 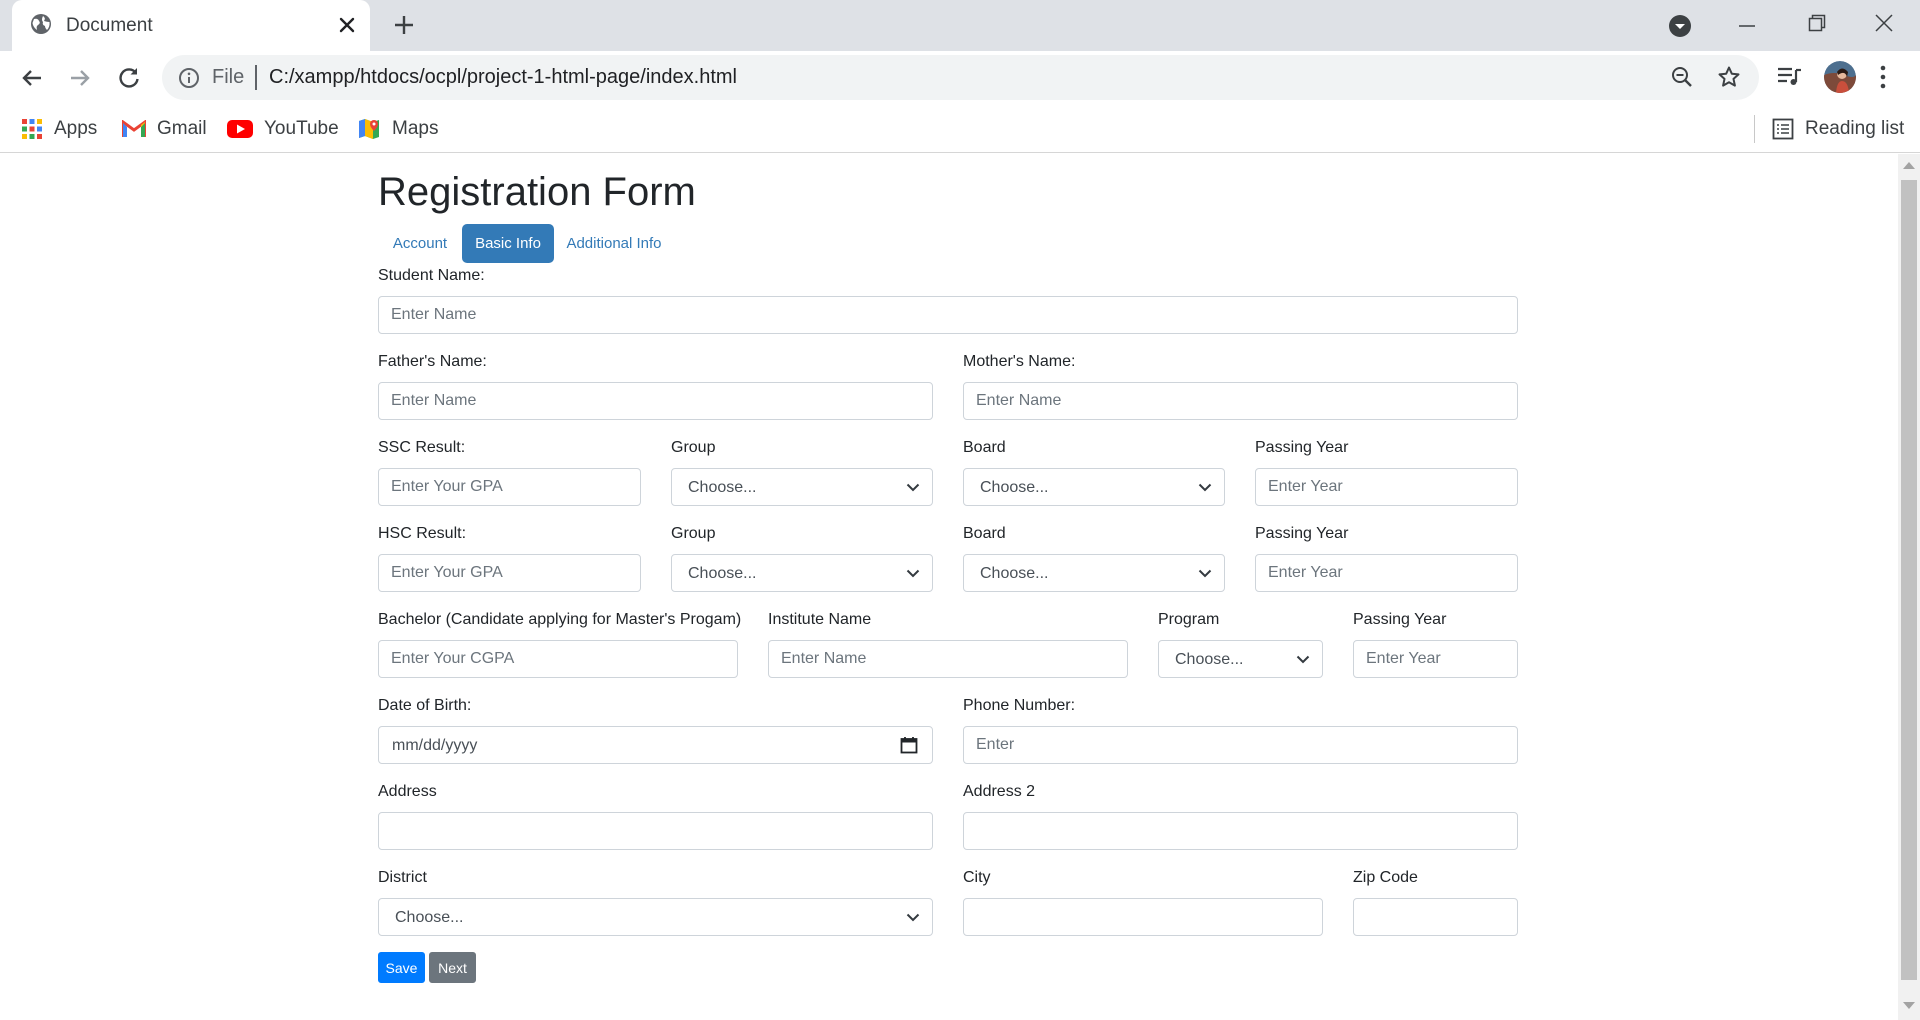 I want to click on bookmarks-bar: Apps Gmail YouTube Maps Reading list, so click(x=960, y=129).